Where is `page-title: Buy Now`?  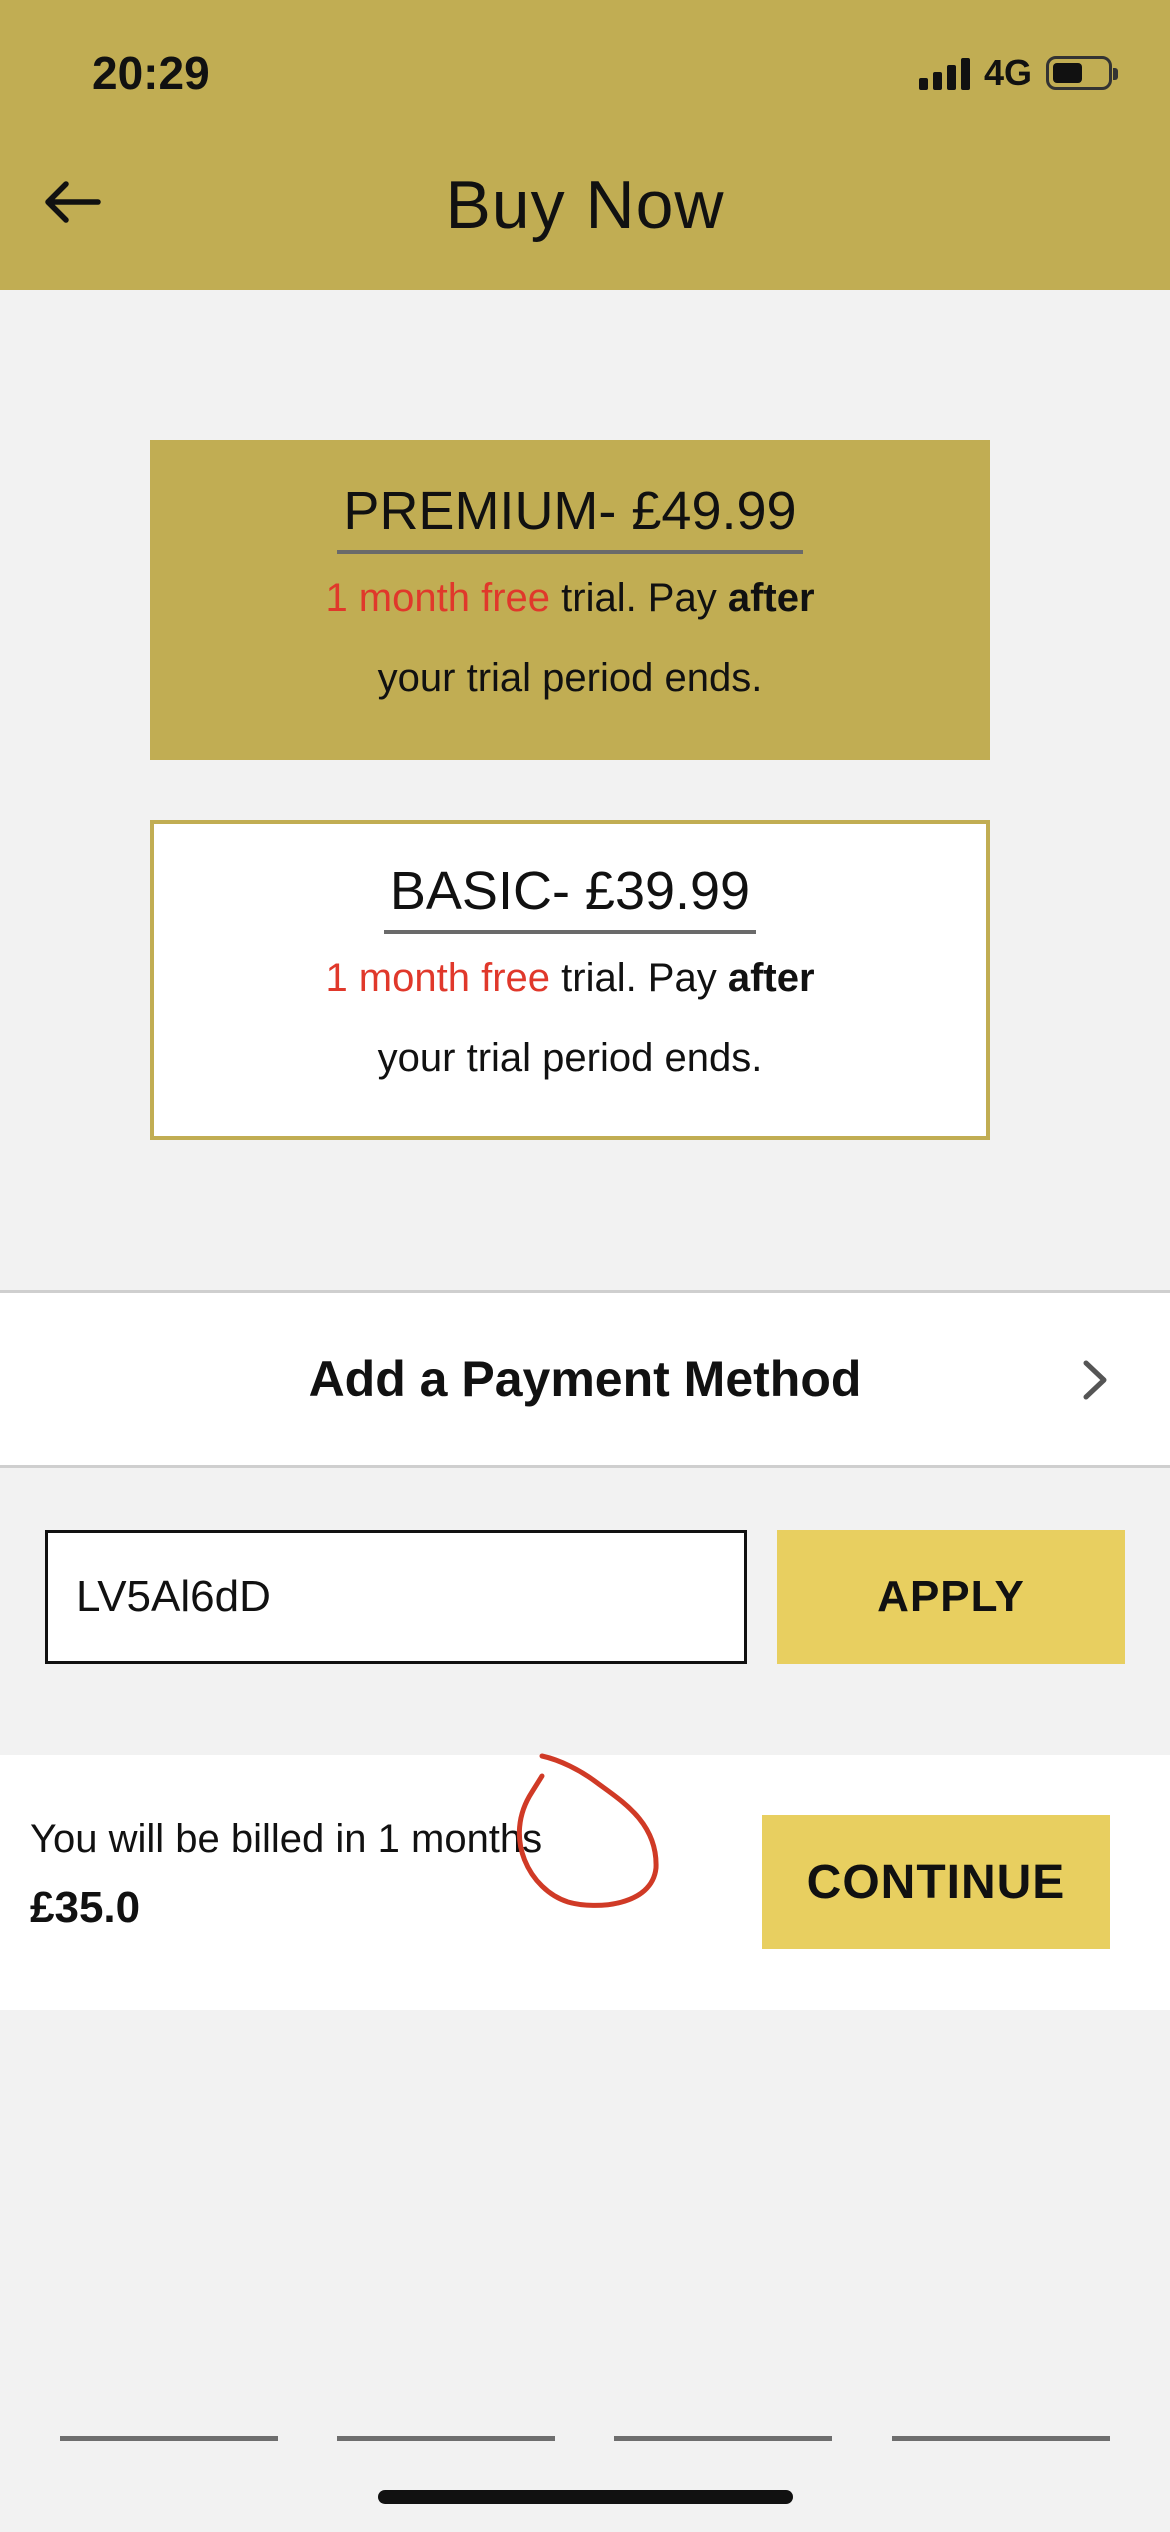
page-title: Buy Now is located at coordinates (585, 205).